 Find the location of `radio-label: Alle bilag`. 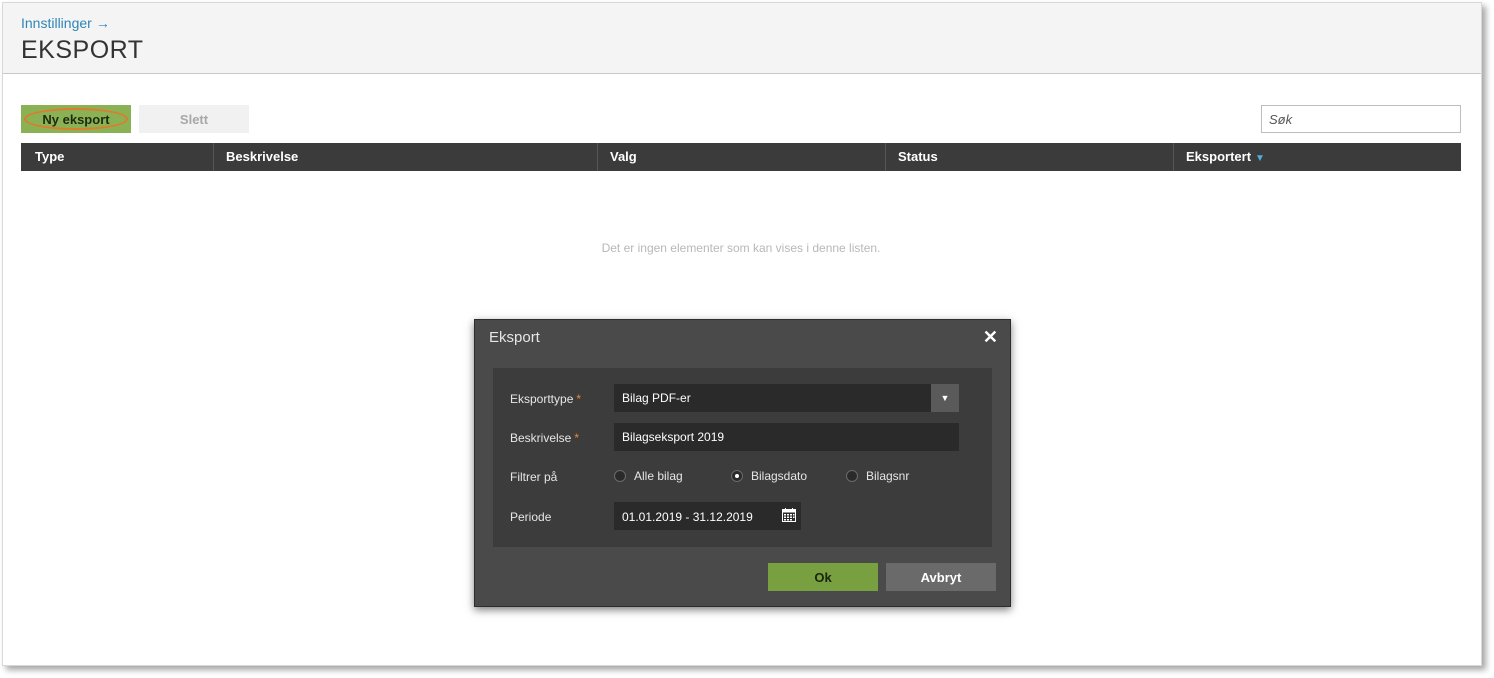

radio-label: Alle bilag is located at coordinates (658, 476).